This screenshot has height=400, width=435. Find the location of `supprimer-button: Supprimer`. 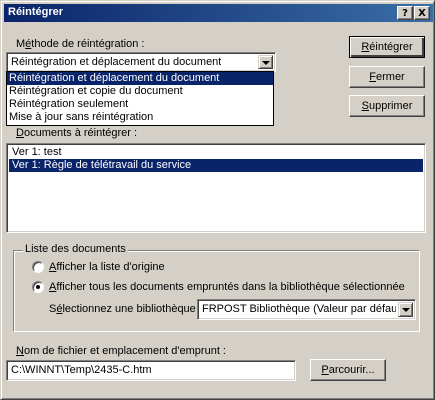

supprimer-button: Supprimer is located at coordinates (387, 106).